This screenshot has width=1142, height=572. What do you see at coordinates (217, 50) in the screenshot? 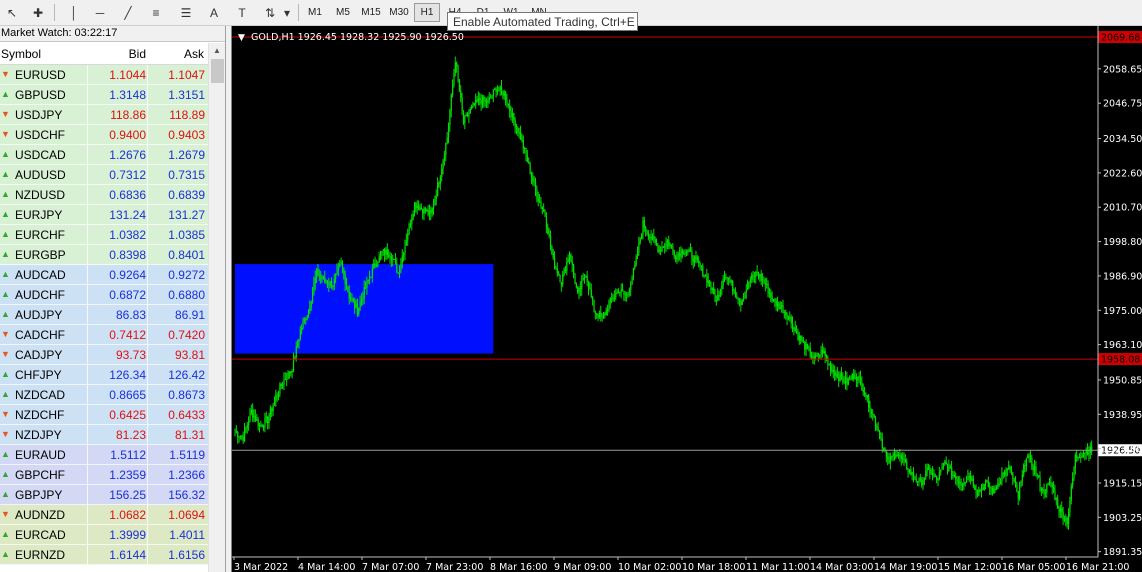
I see `scroll-up-icon: ▲` at bounding box center [217, 50].